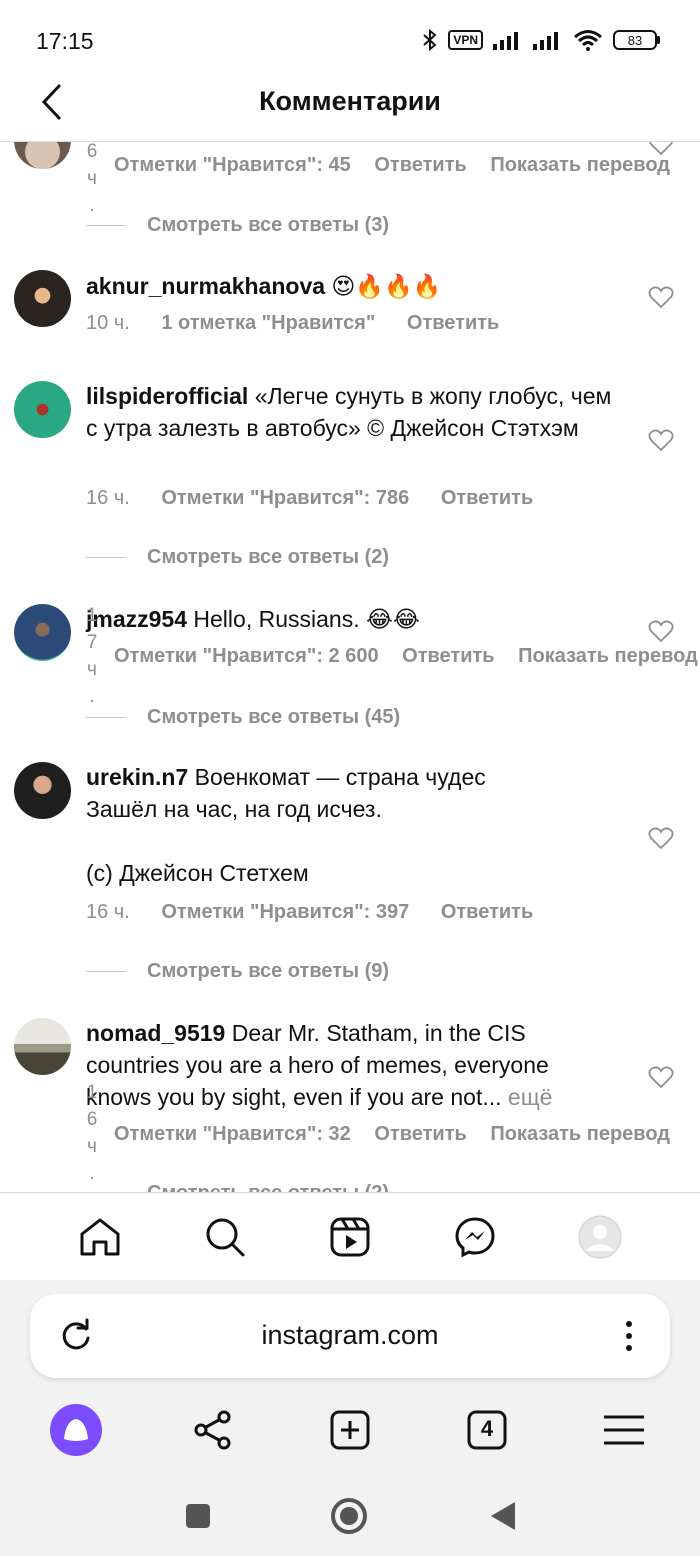  What do you see at coordinates (65, 41) in the screenshot?
I see `status-time: 17:15` at bounding box center [65, 41].